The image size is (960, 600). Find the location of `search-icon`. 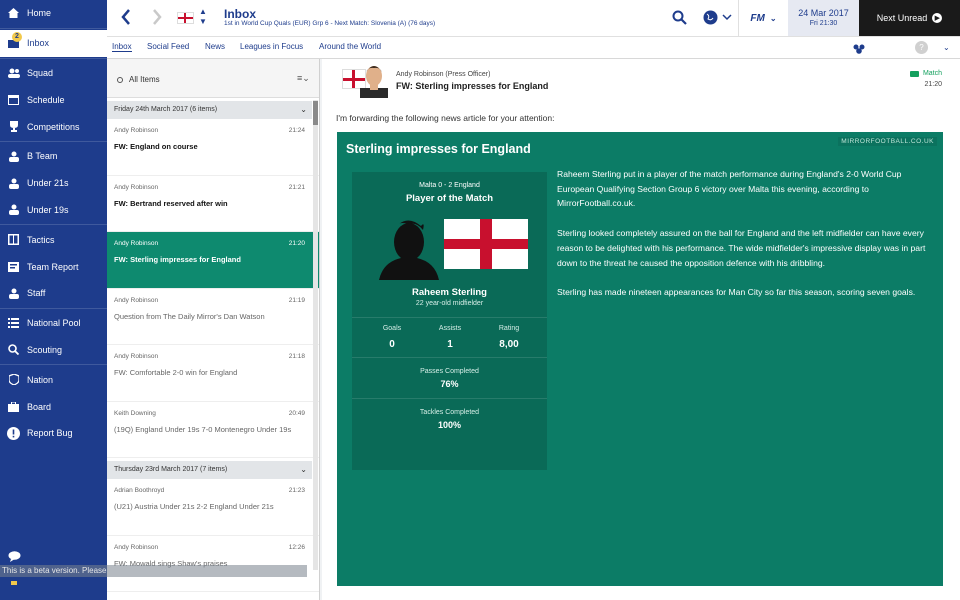

search-icon is located at coordinates (679, 20).